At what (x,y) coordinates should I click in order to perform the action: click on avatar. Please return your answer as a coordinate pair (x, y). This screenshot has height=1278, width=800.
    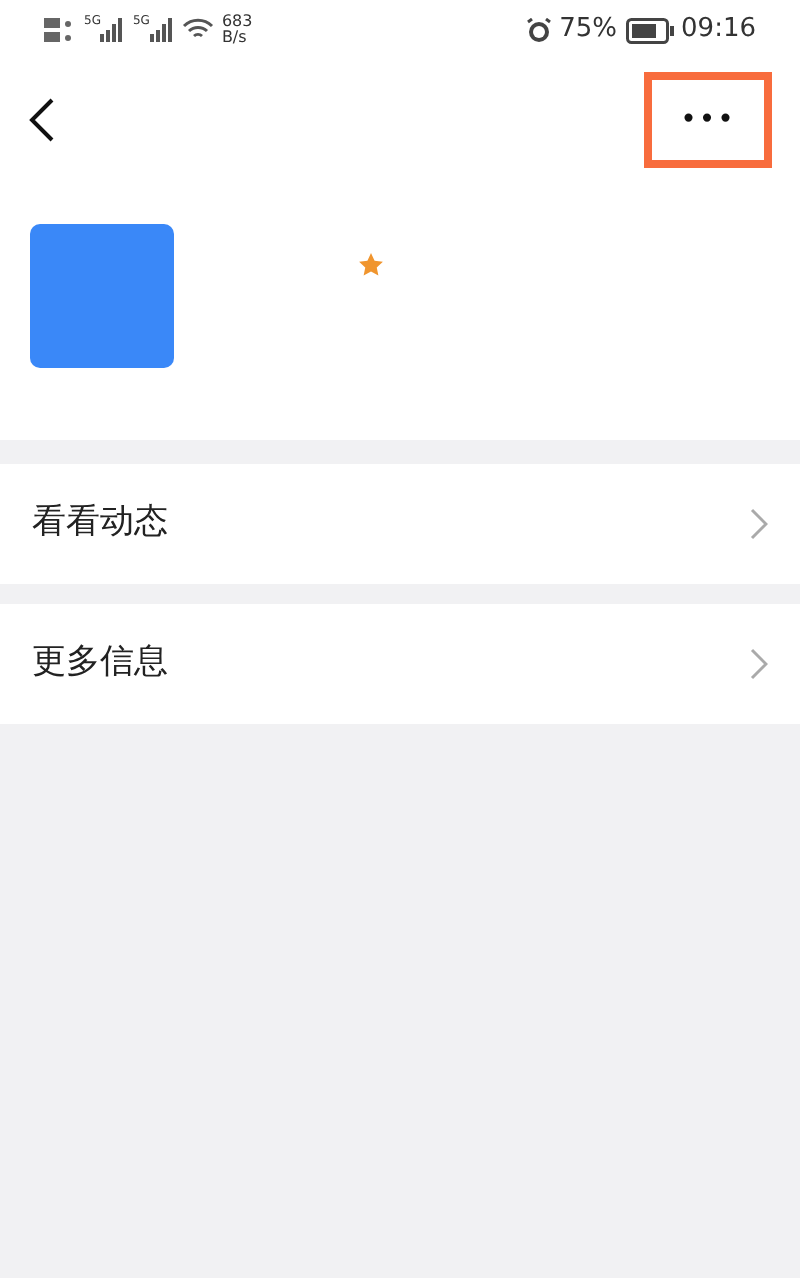
    Looking at the image, I should click on (102, 296).